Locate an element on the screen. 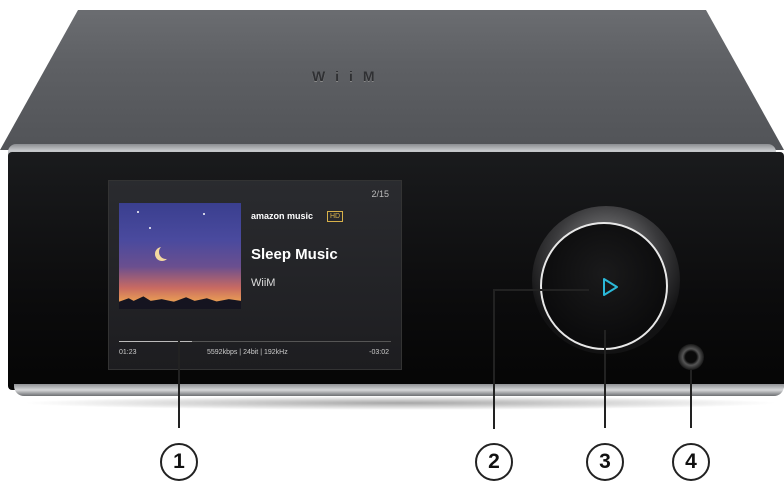  elapsed-time: 01:23 is located at coordinates (128, 352).